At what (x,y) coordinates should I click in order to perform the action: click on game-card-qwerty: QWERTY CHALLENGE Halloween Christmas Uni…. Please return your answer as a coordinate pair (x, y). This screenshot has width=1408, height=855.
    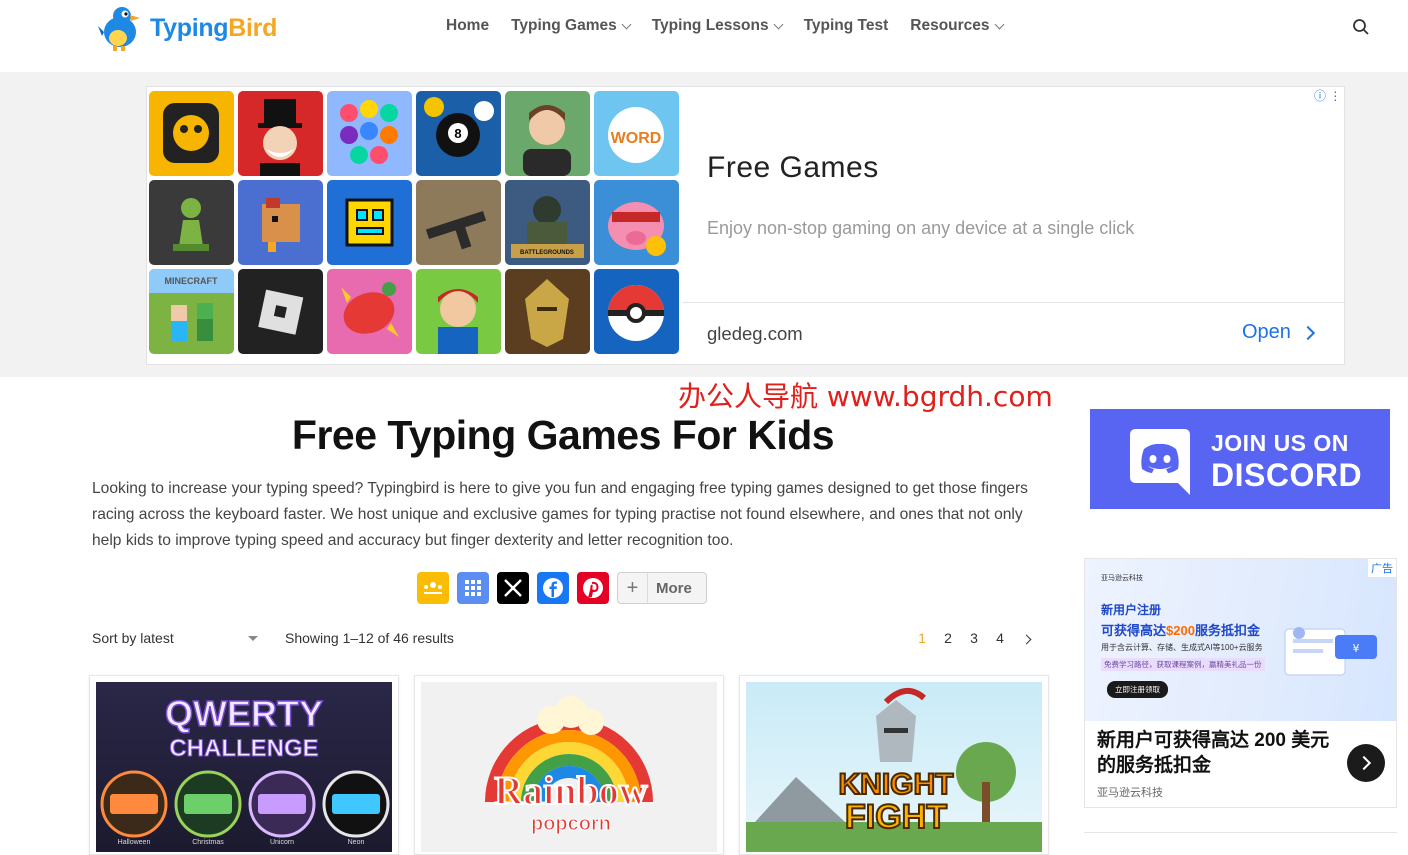
    Looking at the image, I should click on (244, 765).